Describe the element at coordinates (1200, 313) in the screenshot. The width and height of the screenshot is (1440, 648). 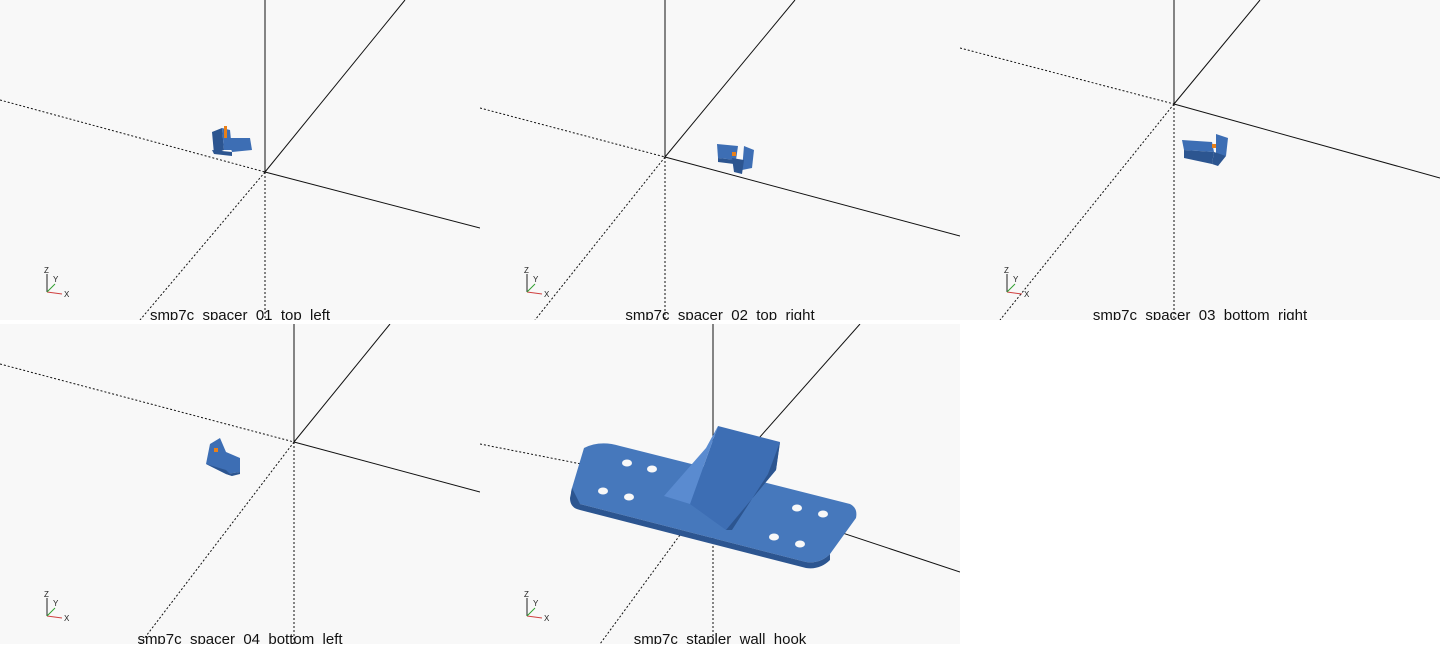
I see `viewport-caption: smp7c_spacer_03_bottom_right` at that location.